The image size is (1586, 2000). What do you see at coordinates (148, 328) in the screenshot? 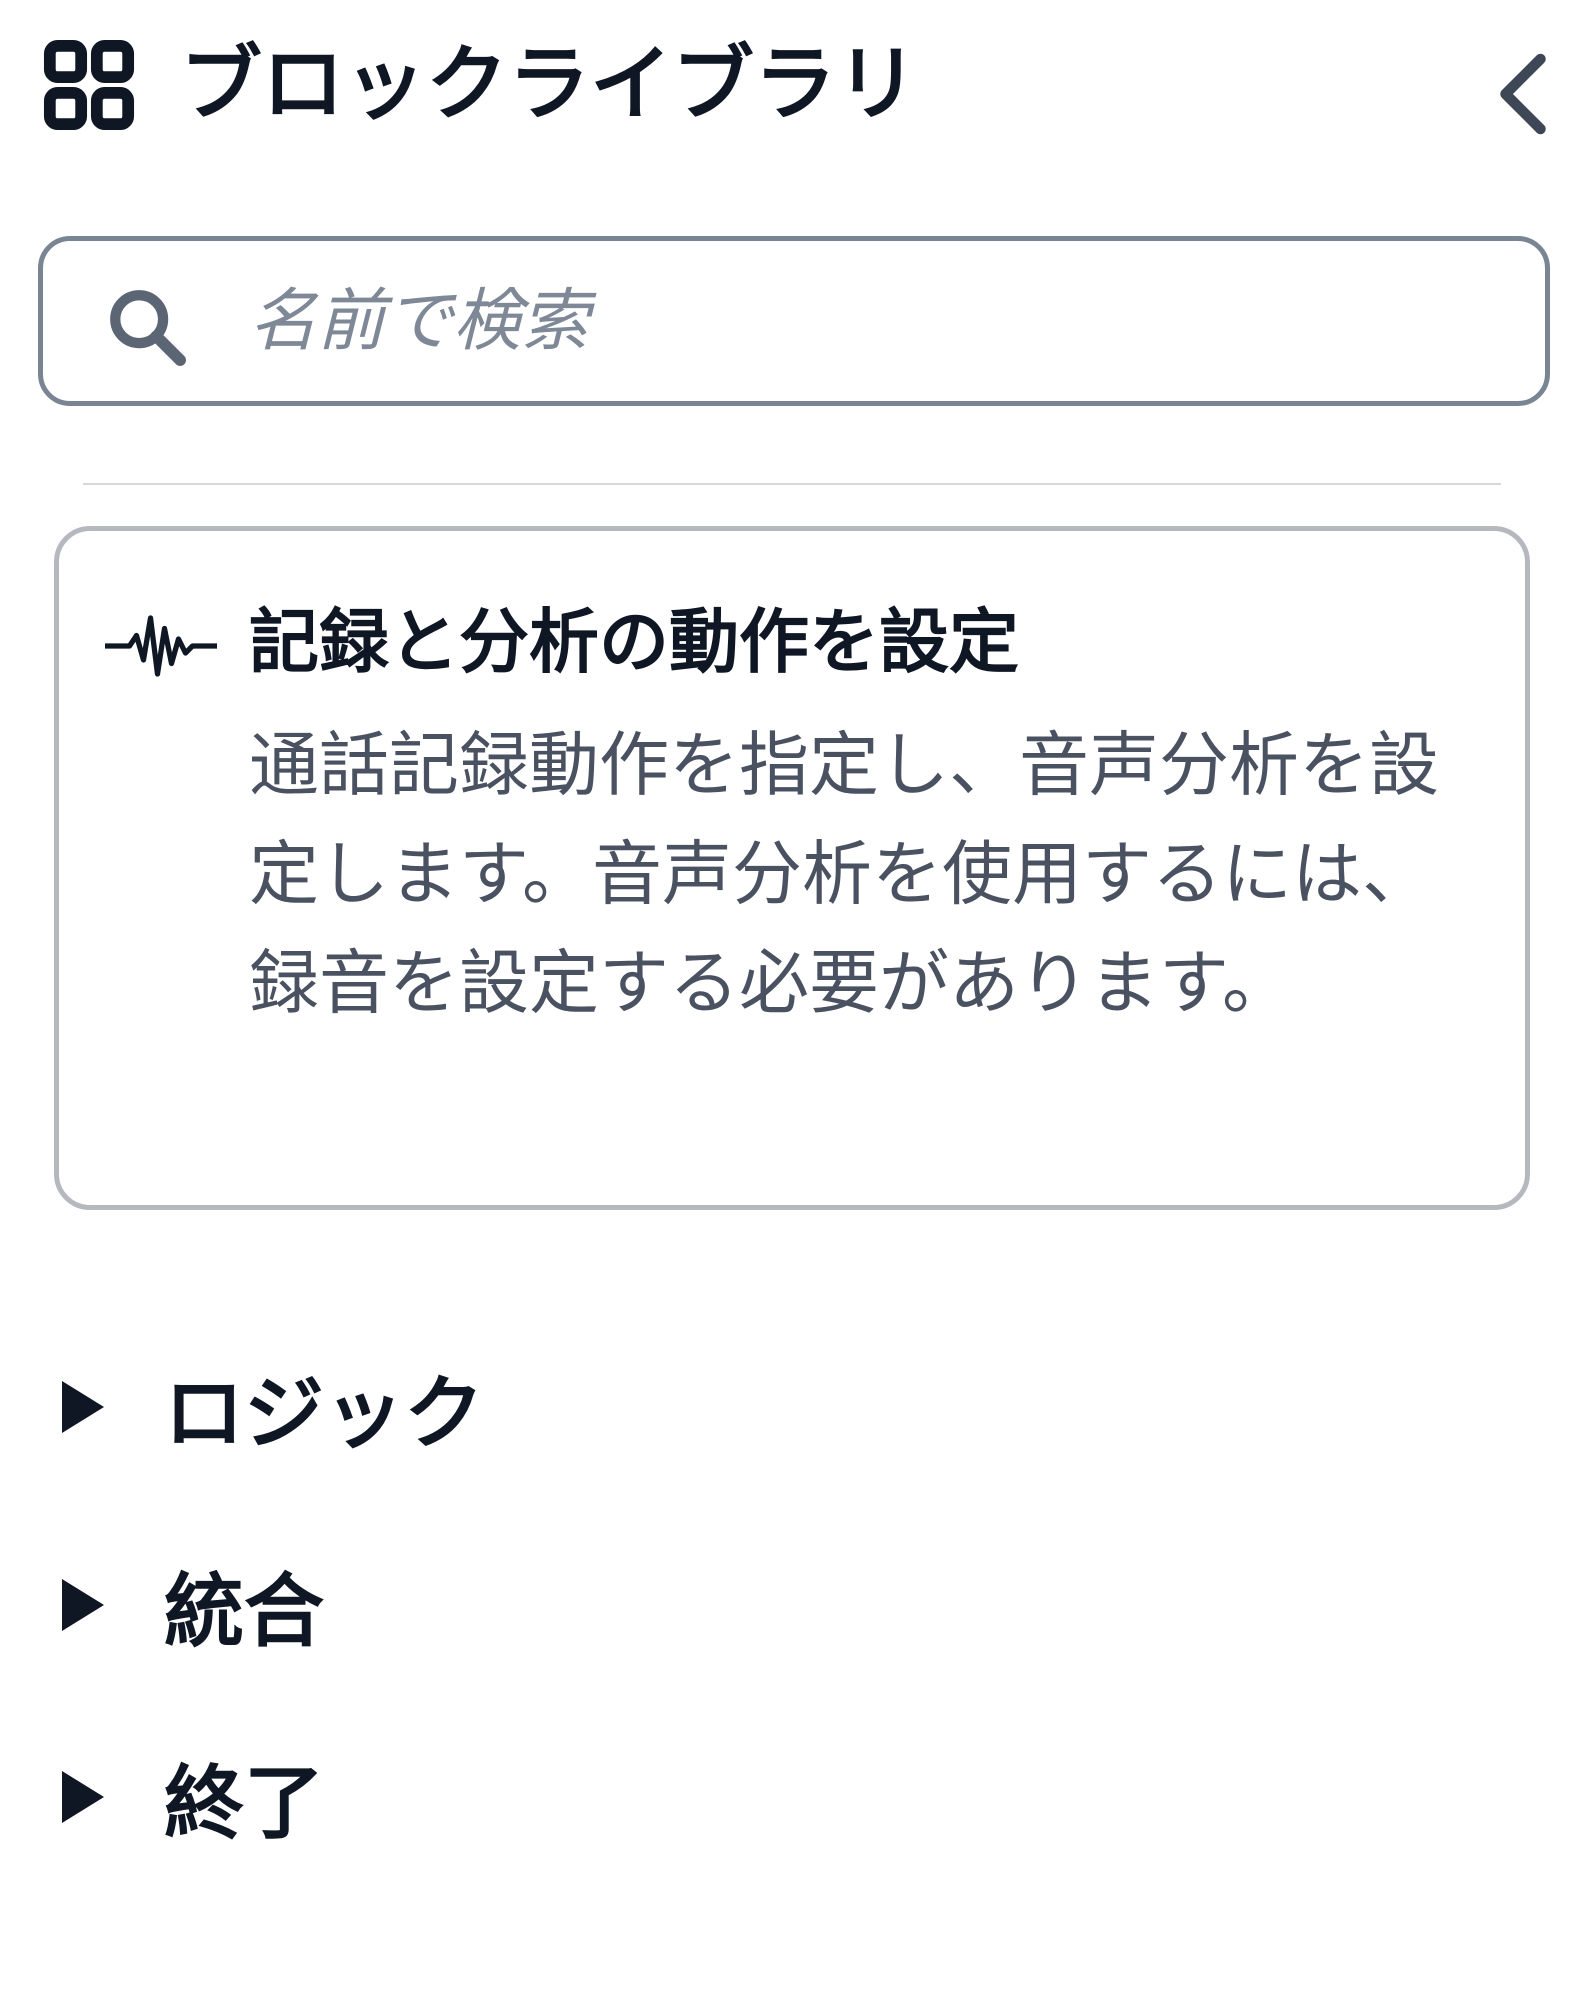
I see `search-icon` at bounding box center [148, 328].